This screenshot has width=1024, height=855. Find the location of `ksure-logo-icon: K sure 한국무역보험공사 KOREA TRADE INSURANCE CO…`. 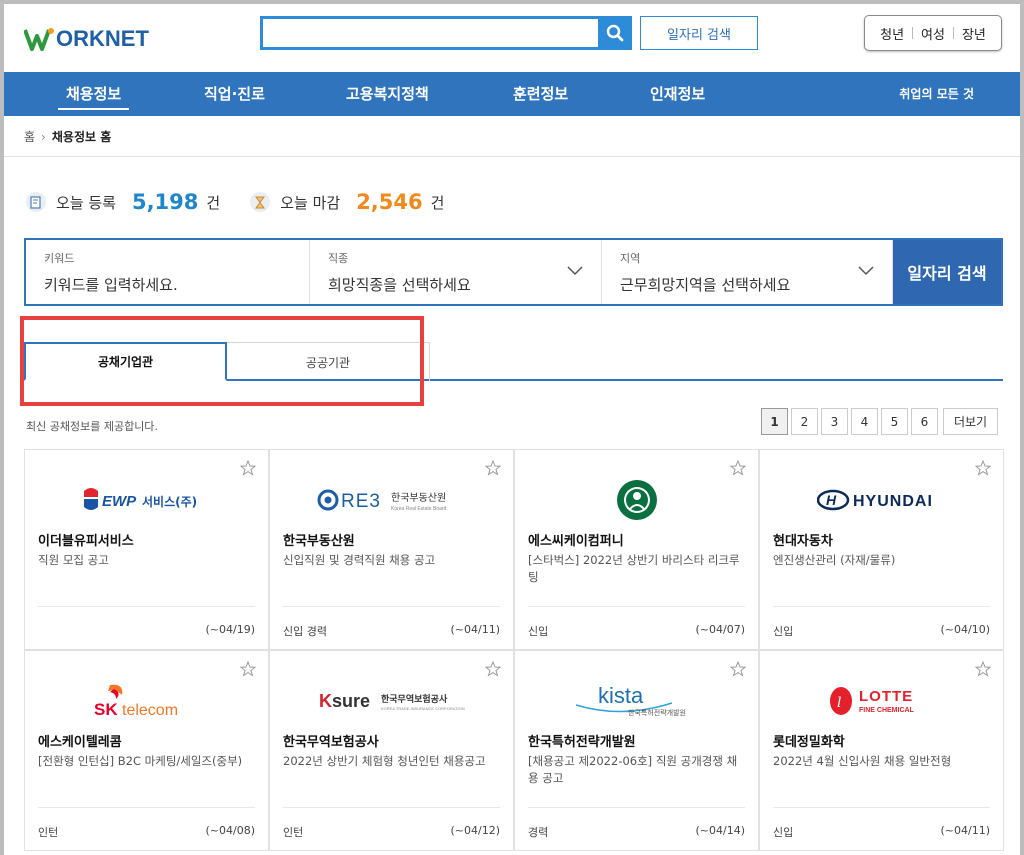

ksure-logo-icon: K sure 한국무역보험공사 KOREA TRADE INSURANCE CO… is located at coordinates (392, 701).